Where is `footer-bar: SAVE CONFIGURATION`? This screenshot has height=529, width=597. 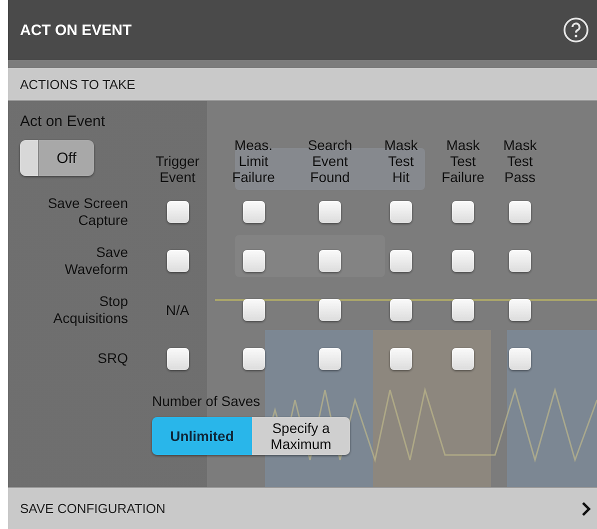 footer-bar: SAVE CONFIGURATION is located at coordinates (302, 508).